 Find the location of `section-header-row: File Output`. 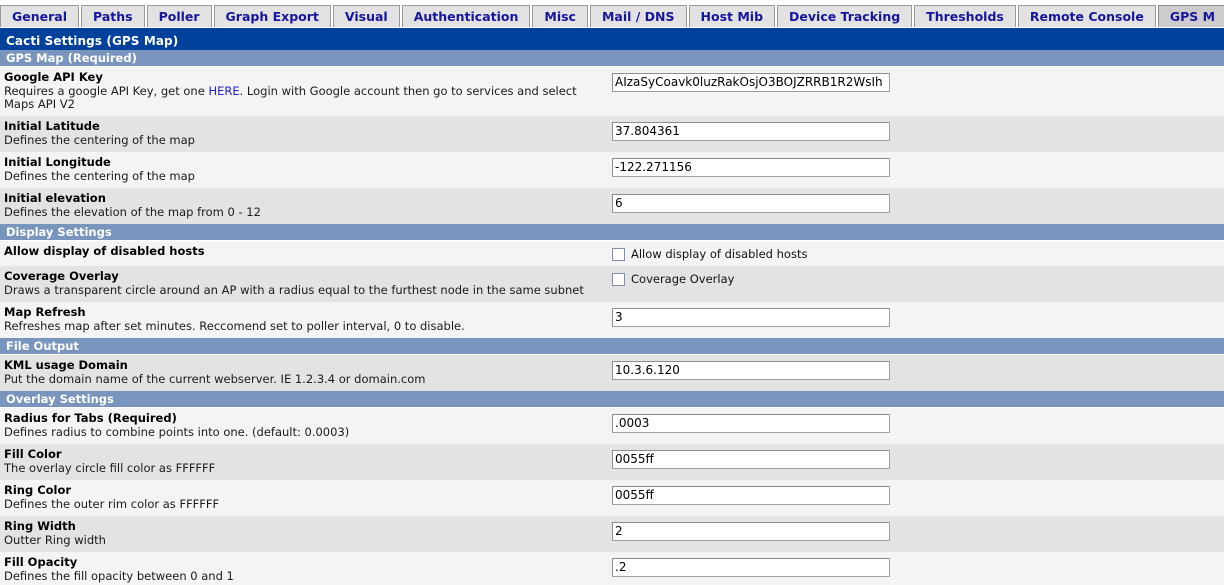

section-header-row: File Output is located at coordinates (612, 346).